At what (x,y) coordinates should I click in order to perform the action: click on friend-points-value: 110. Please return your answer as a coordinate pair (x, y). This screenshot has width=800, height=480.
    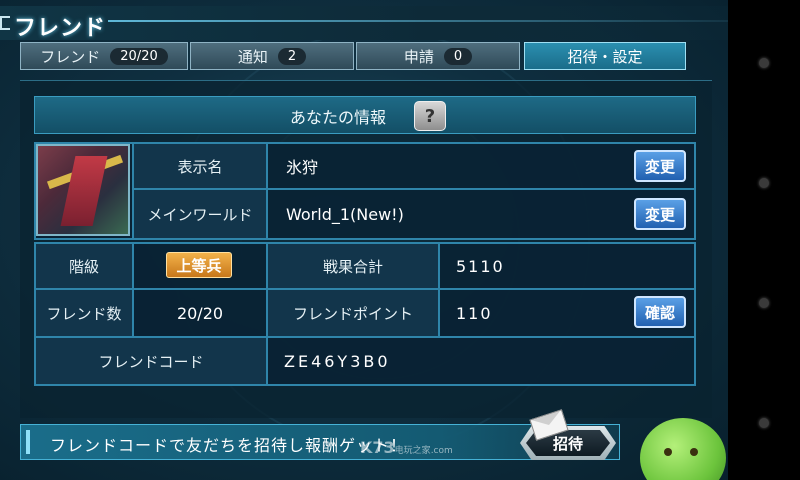
    Looking at the image, I should click on (474, 313).